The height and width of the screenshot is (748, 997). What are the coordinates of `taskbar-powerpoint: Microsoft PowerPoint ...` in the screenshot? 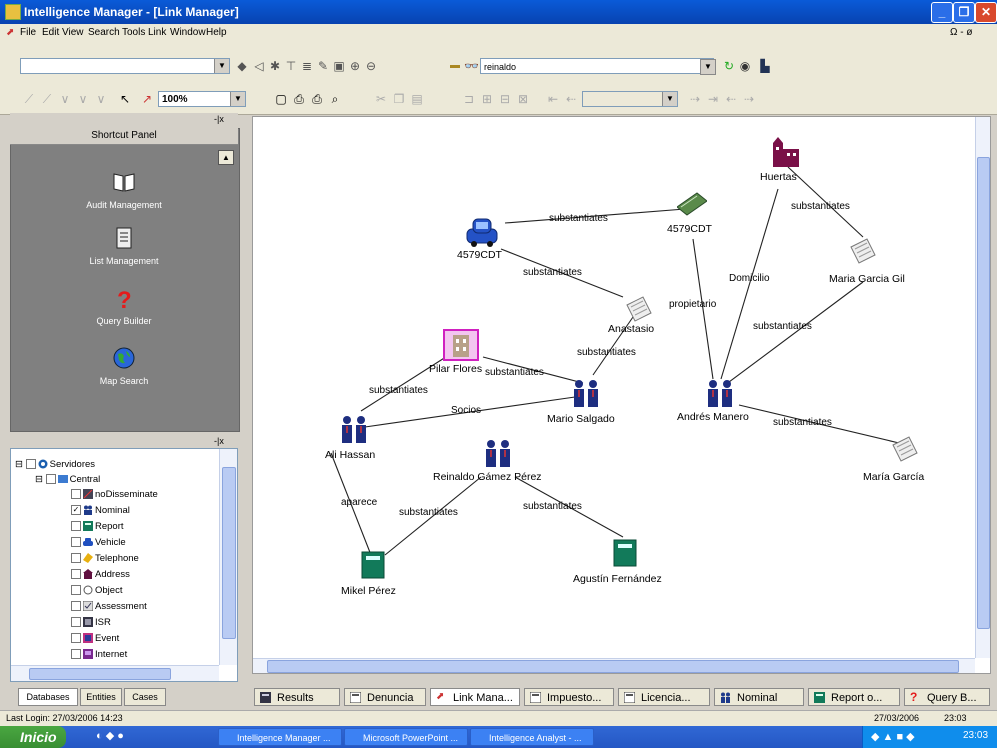 It's located at (406, 737).